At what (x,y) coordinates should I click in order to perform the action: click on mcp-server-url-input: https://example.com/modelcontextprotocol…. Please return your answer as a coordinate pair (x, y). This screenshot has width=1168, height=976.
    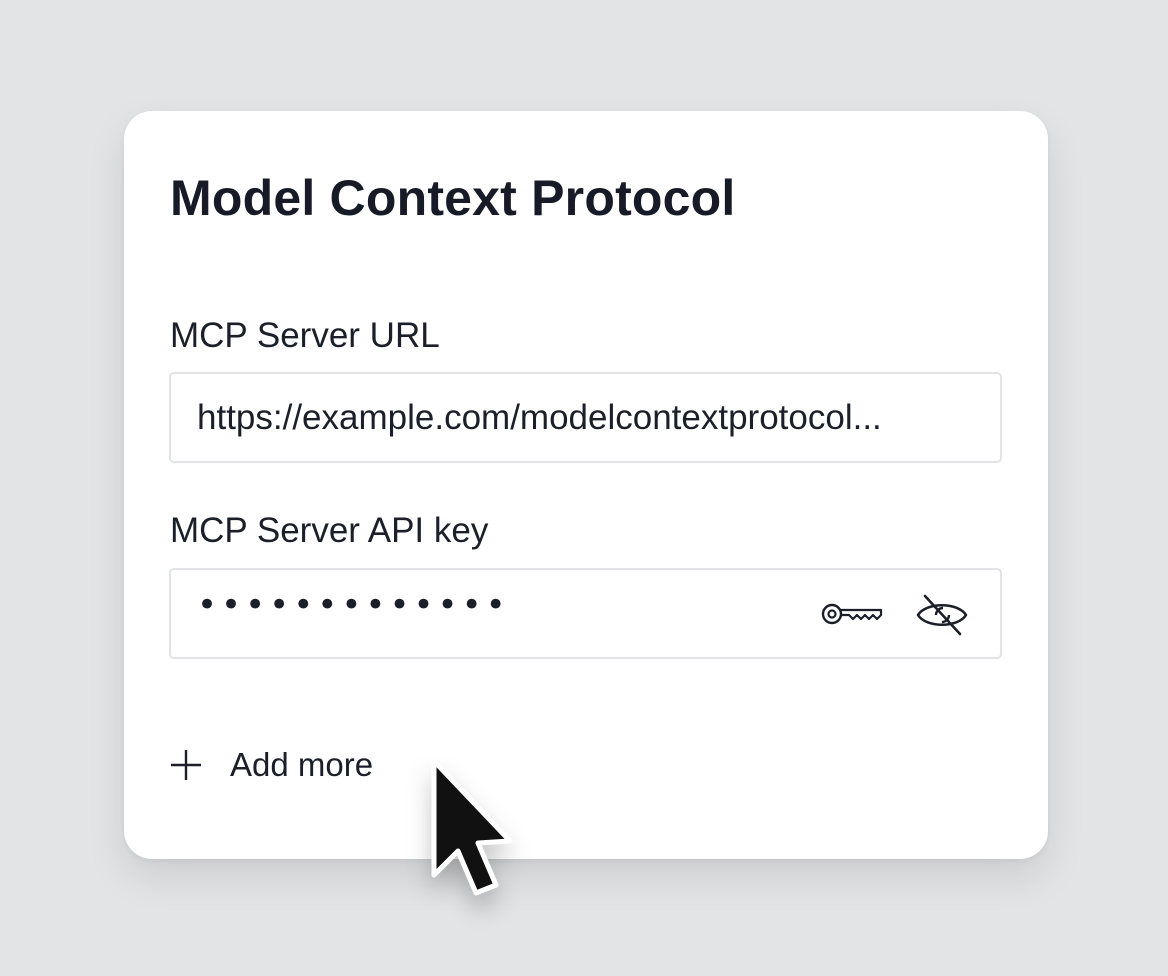
    Looking at the image, I should click on (585, 417).